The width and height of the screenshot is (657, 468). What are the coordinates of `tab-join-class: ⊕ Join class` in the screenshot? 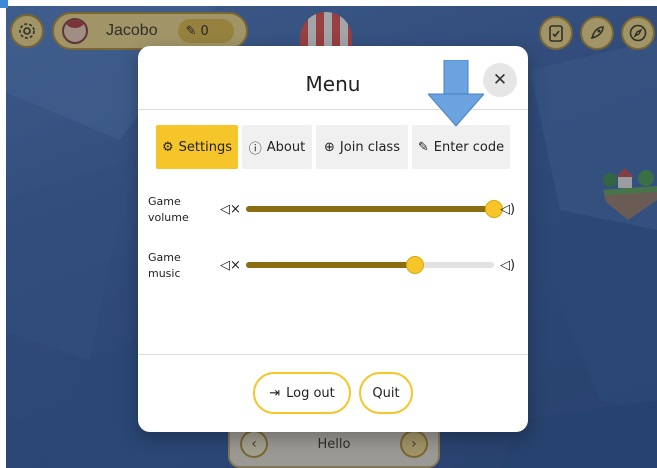 It's located at (362, 147).